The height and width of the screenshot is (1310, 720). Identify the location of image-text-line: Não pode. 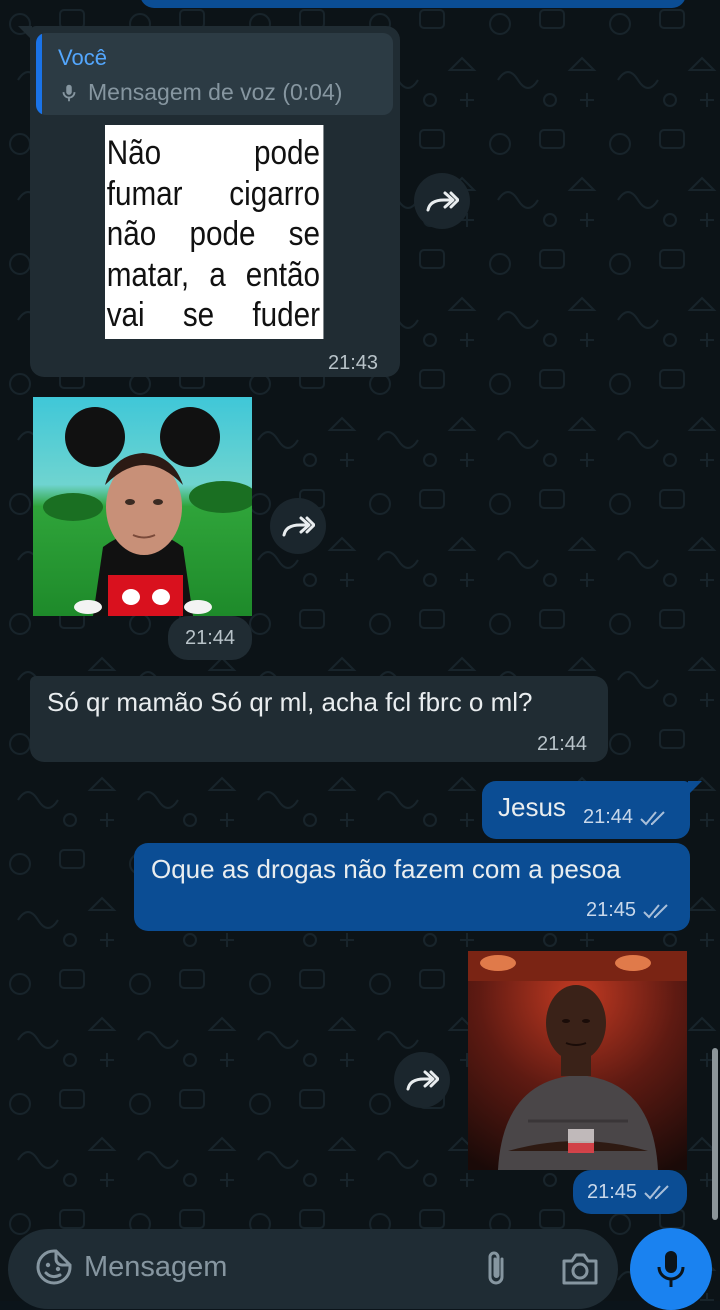
(213, 153).